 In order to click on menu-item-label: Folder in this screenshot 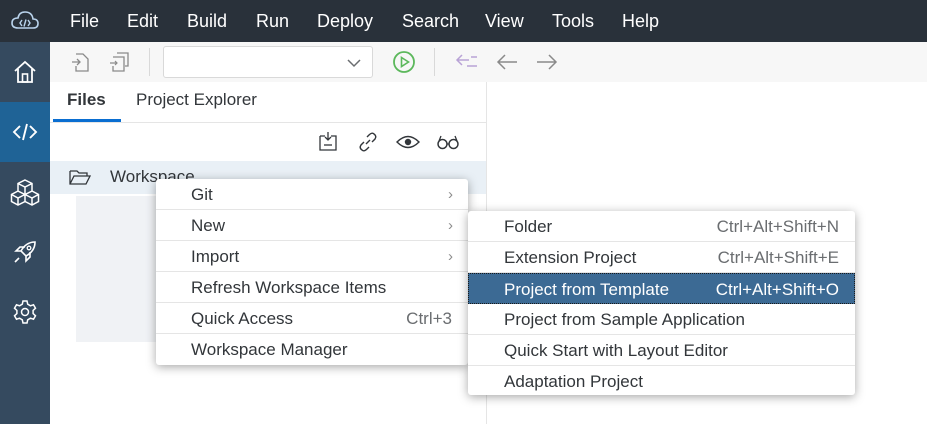, I will do `click(528, 226)`.